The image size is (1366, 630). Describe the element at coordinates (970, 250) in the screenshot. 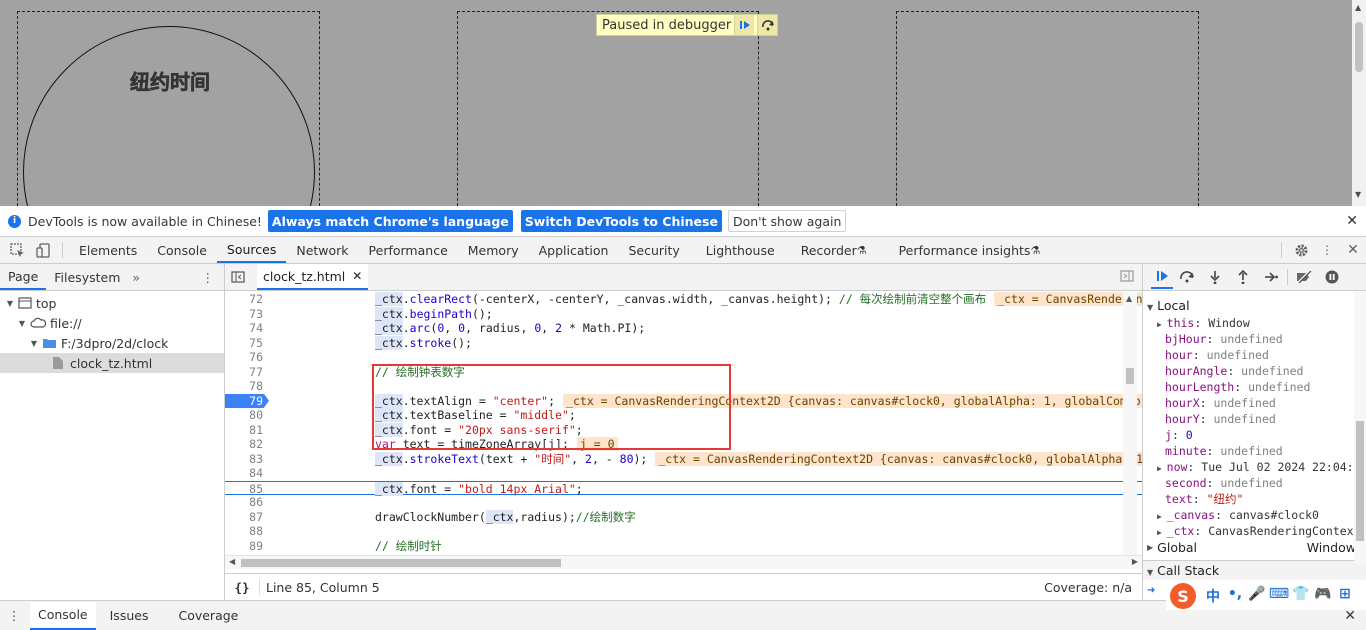

I see `tab-performance-insights: Performance insights ⚗` at that location.